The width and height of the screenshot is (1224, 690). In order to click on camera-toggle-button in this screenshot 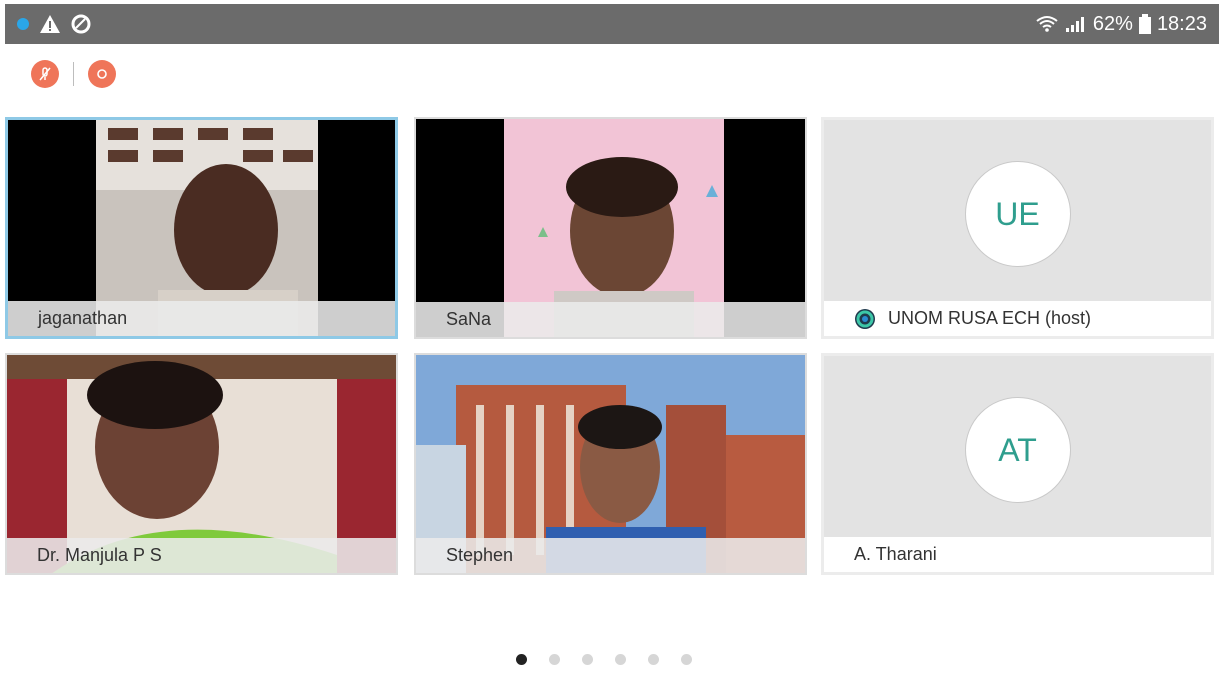, I will do `click(102, 74)`.